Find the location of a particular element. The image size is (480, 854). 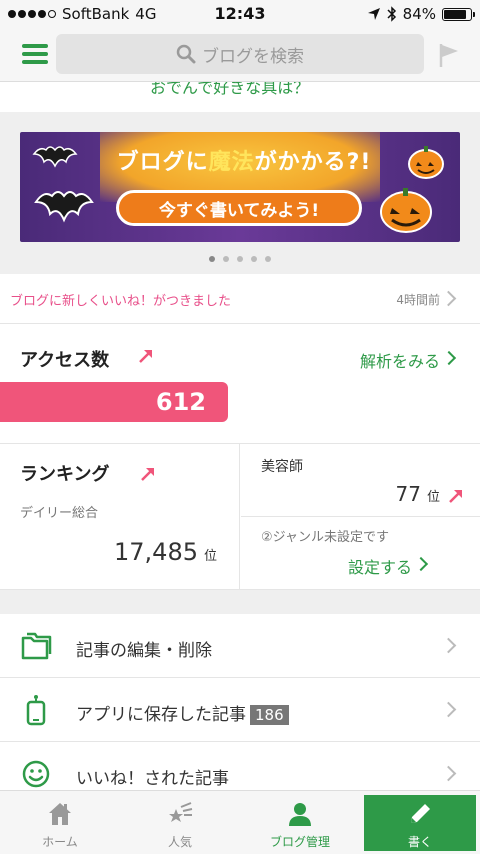

overall-rank-value: 17,485 位 is located at coordinates (165, 552).